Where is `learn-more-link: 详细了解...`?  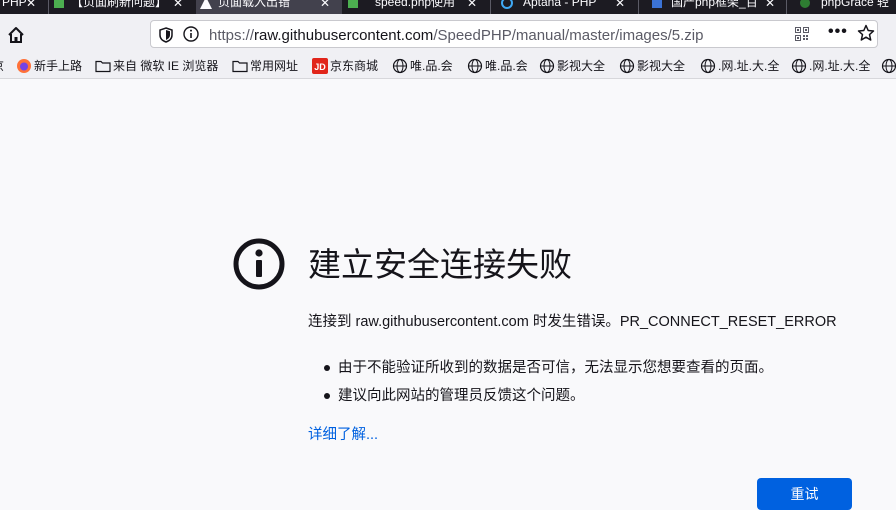 learn-more-link: 详细了解... is located at coordinates (343, 433).